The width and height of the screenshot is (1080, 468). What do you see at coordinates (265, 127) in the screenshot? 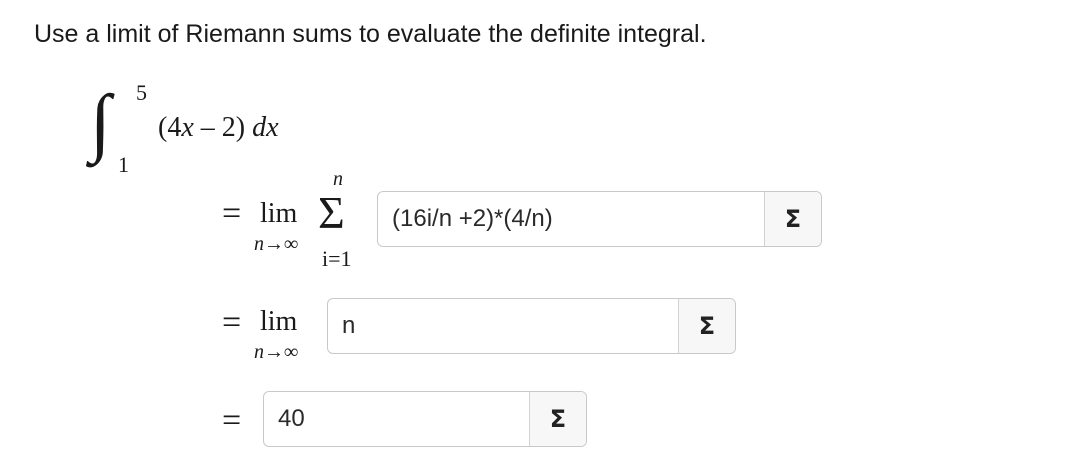
I see `integrand-dx: dx` at bounding box center [265, 127].